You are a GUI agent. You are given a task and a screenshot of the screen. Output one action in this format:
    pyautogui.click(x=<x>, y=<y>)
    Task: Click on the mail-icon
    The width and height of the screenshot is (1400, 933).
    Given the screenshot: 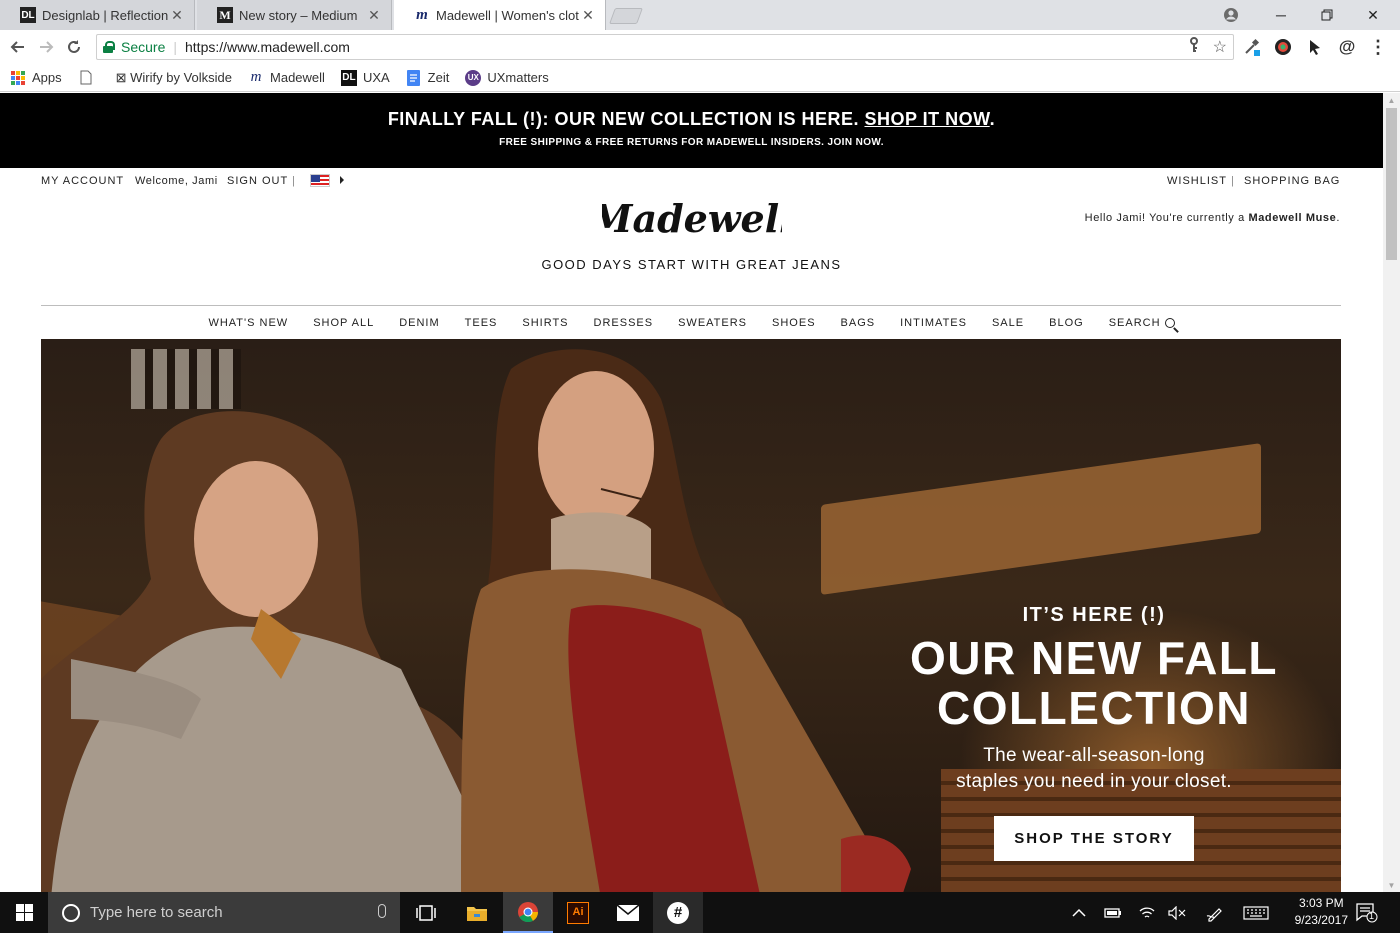 What is the action you would take?
    pyautogui.click(x=628, y=912)
    